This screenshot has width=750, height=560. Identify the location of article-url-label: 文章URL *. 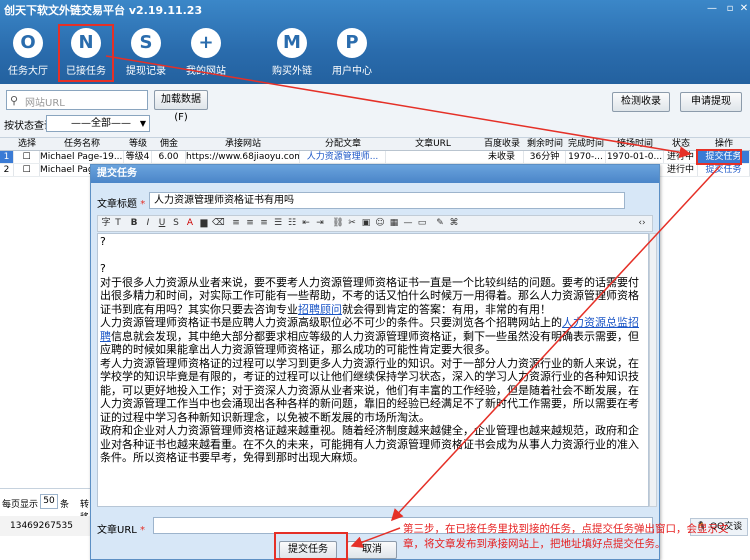
(121, 528).